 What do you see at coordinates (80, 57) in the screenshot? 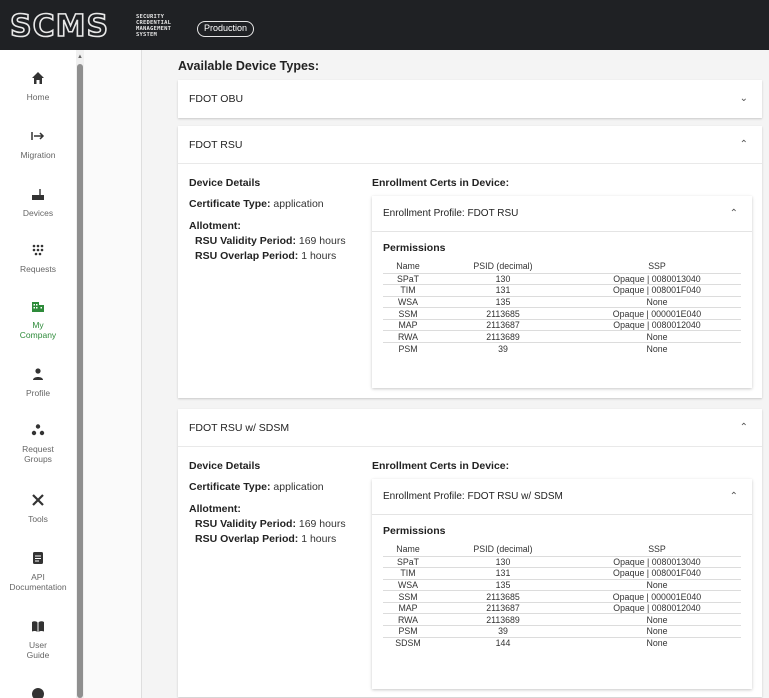
I see `scroll-up-icon: ▲` at bounding box center [80, 57].